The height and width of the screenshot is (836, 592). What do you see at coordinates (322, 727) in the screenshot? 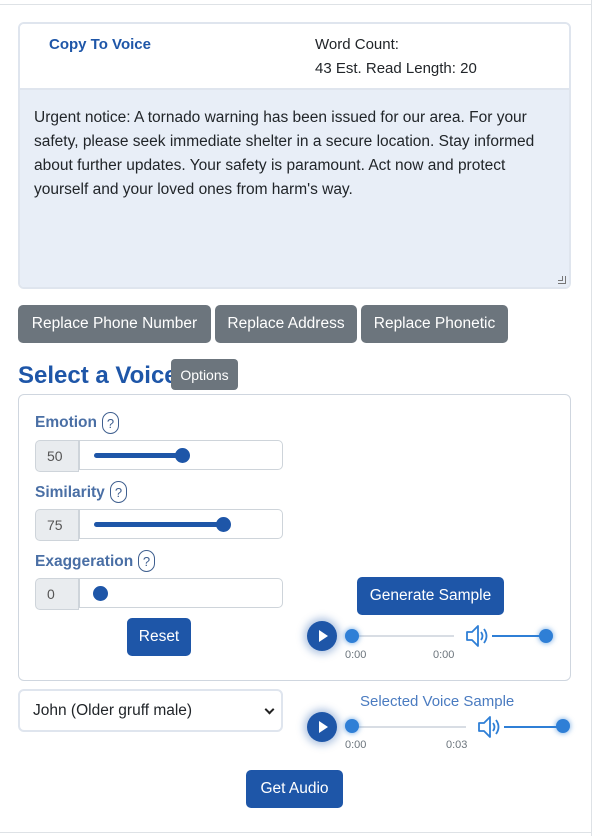
I see `selected-sample-play-button` at bounding box center [322, 727].